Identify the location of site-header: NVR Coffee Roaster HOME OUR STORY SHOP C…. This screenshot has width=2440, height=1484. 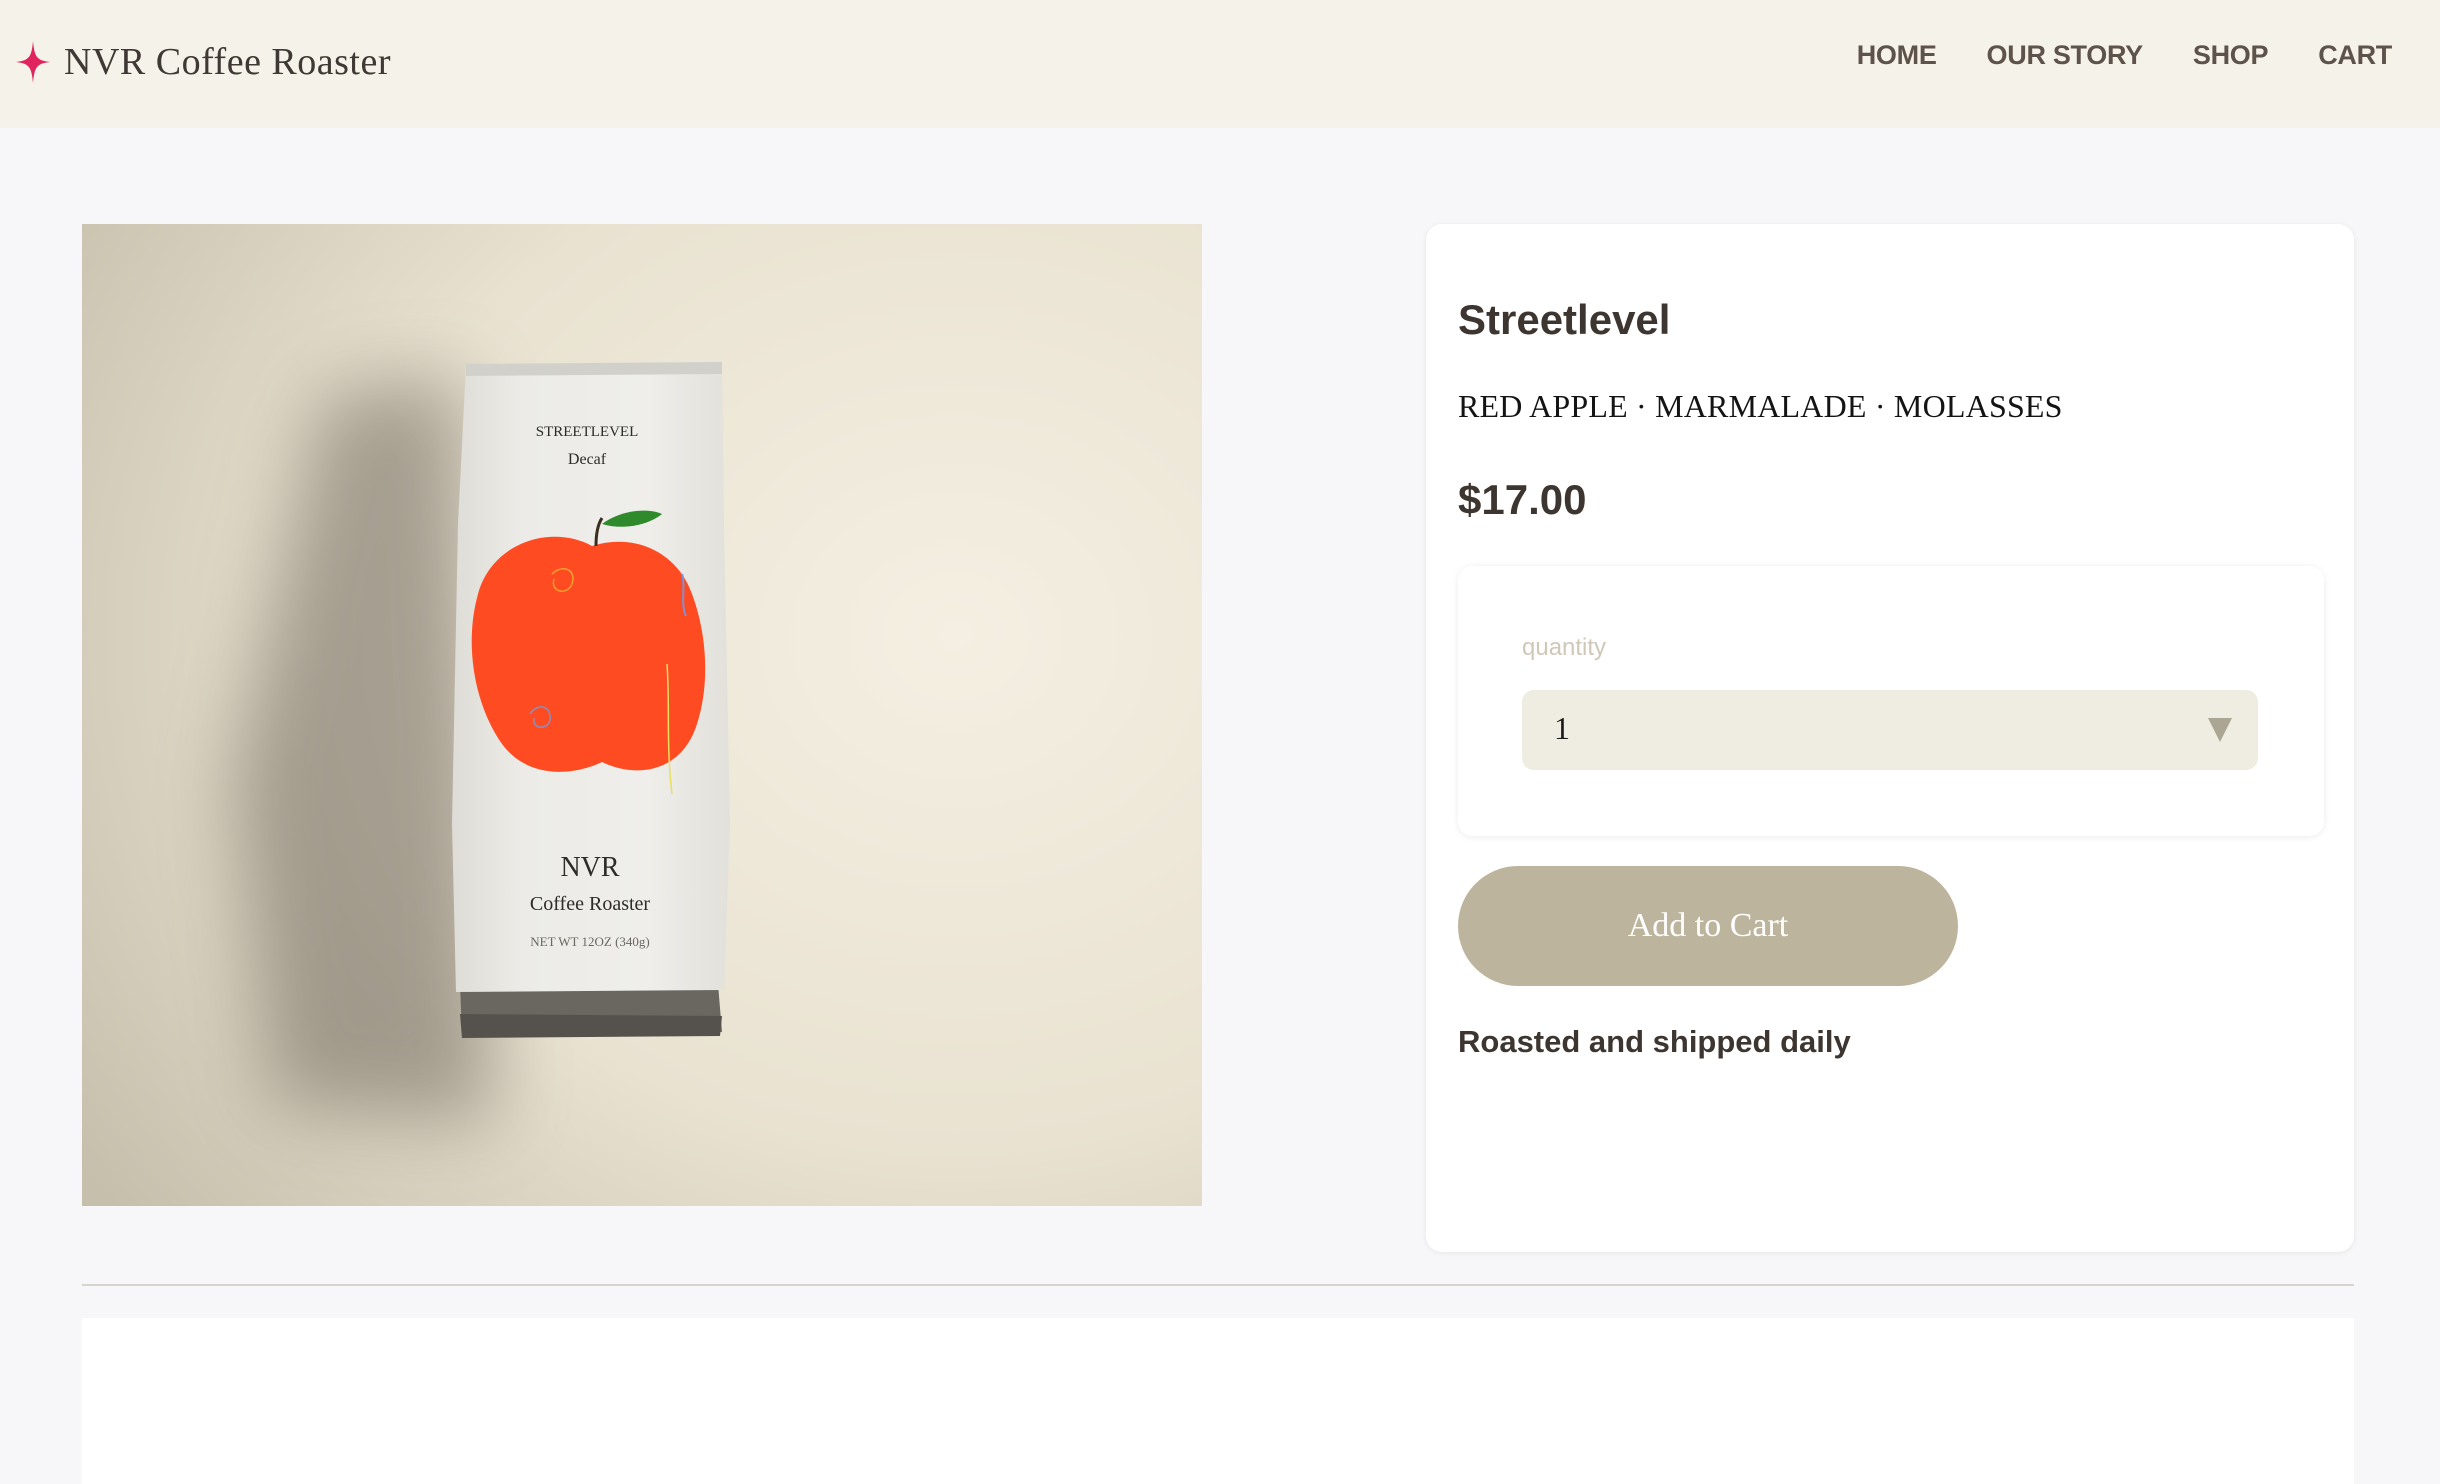
(1220, 64).